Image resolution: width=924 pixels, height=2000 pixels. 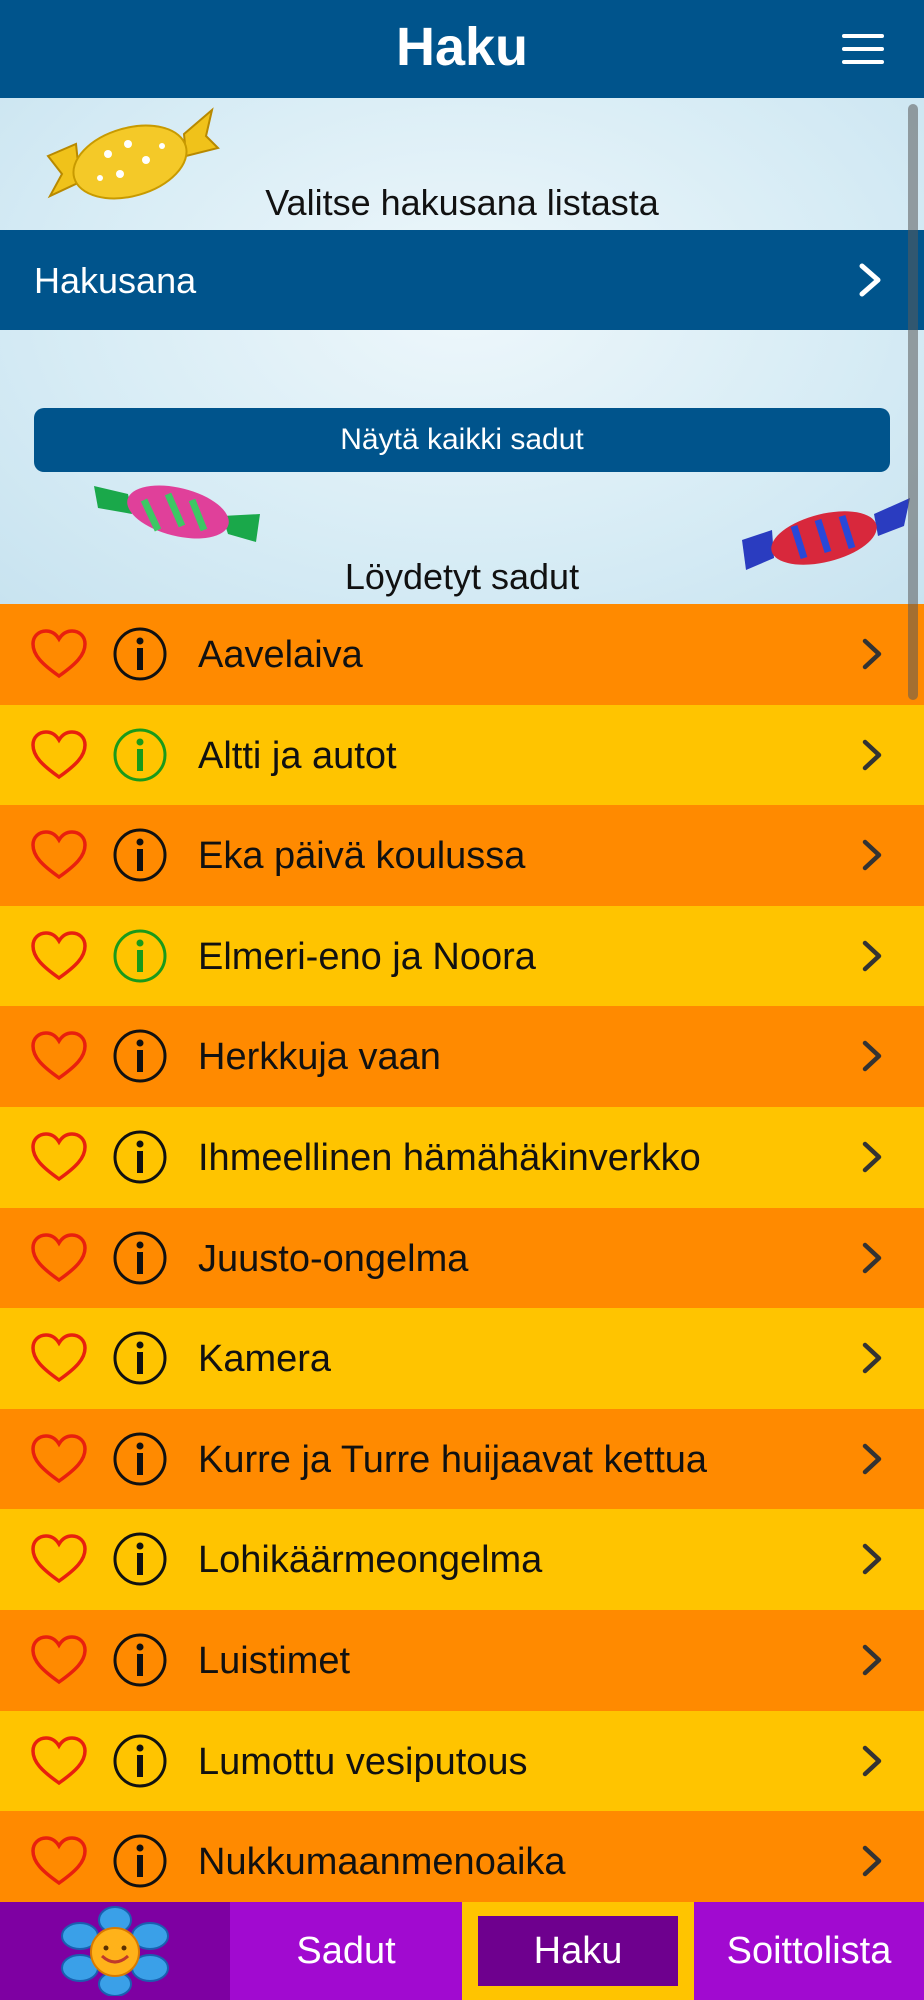 I want to click on story-title: Kamera, so click(x=265, y=1359).